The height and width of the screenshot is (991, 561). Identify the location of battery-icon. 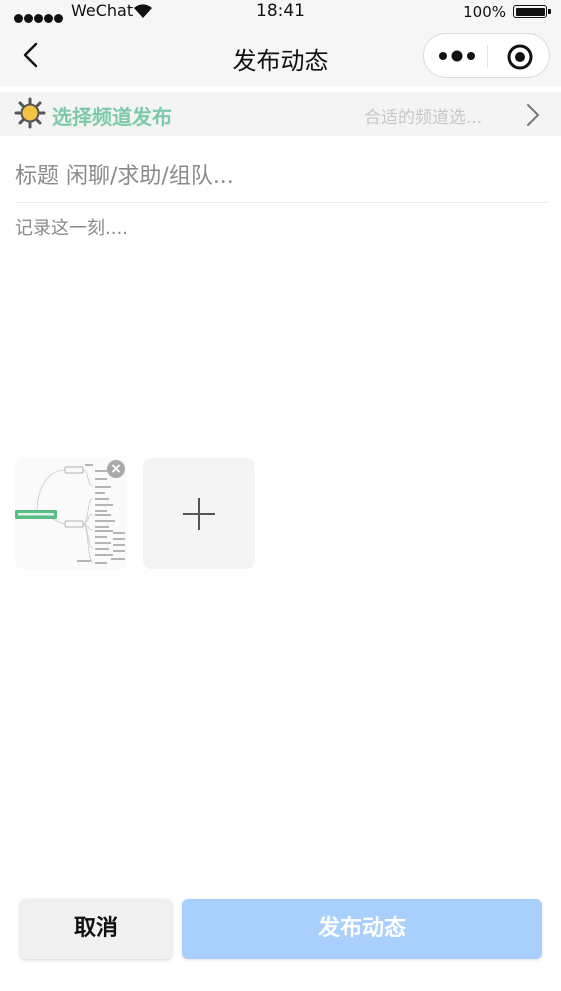
(532, 11).